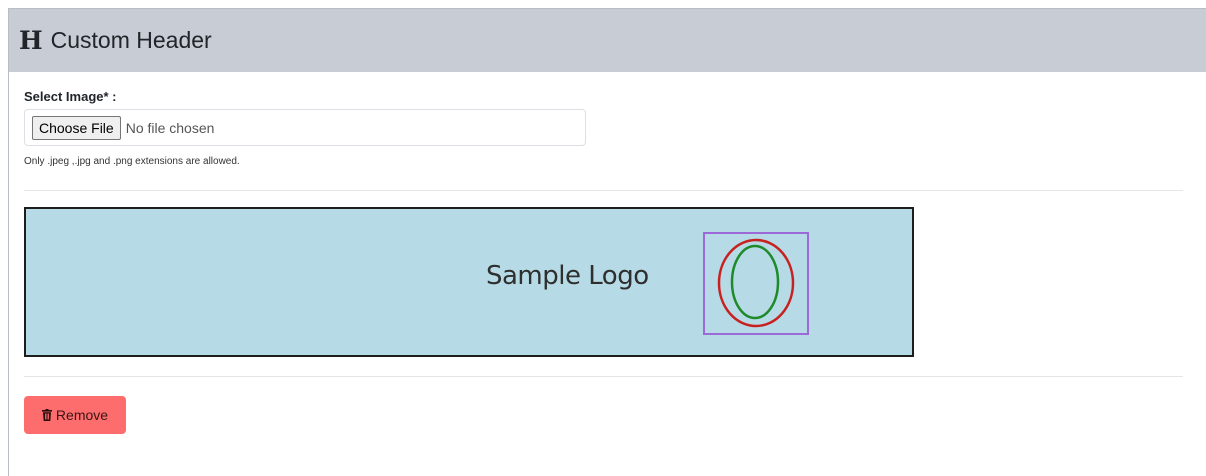  Describe the element at coordinates (46, 415) in the screenshot. I see `trash-icon` at that location.